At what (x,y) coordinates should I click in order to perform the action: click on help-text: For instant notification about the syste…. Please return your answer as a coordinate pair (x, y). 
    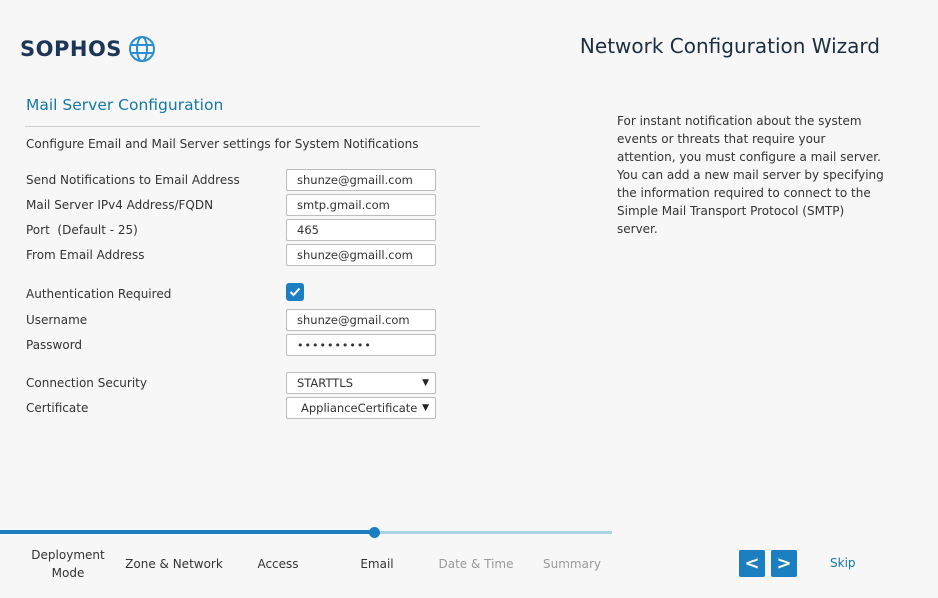
    Looking at the image, I should click on (750, 175).